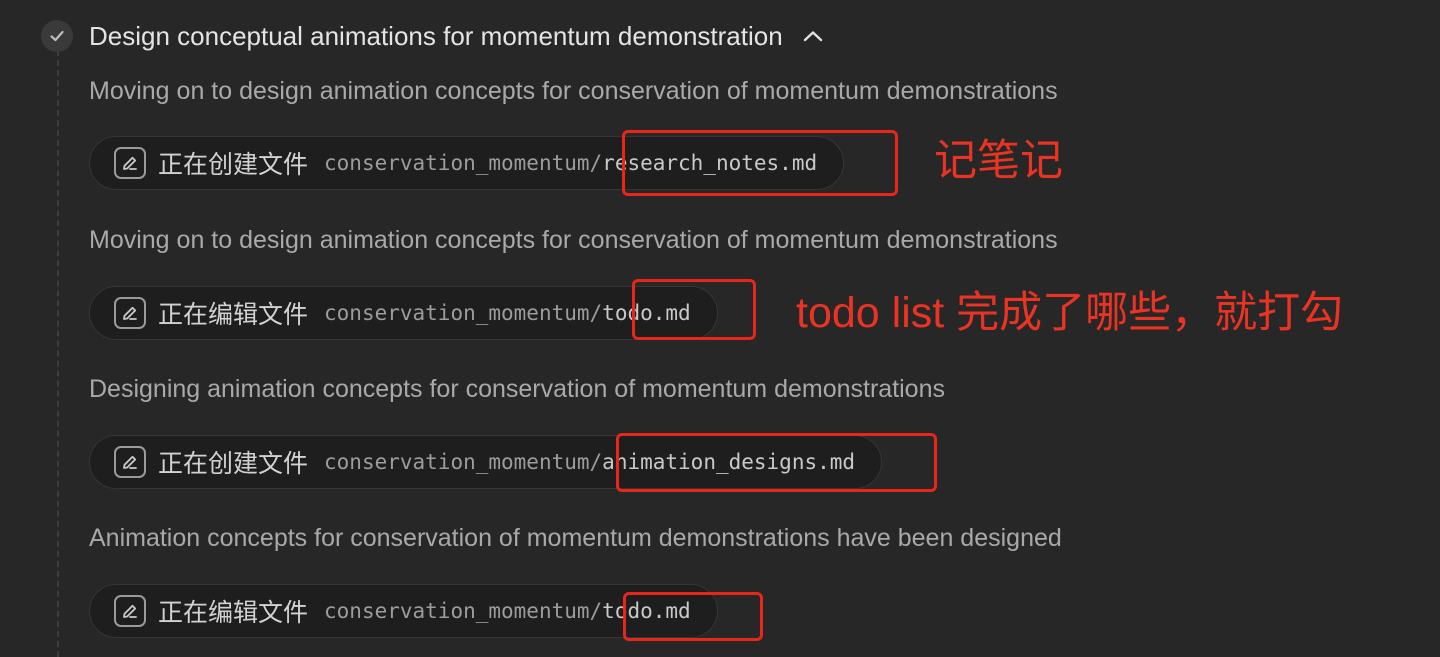 The image size is (1440, 657). I want to click on timeline-connector, so click(58, 348).